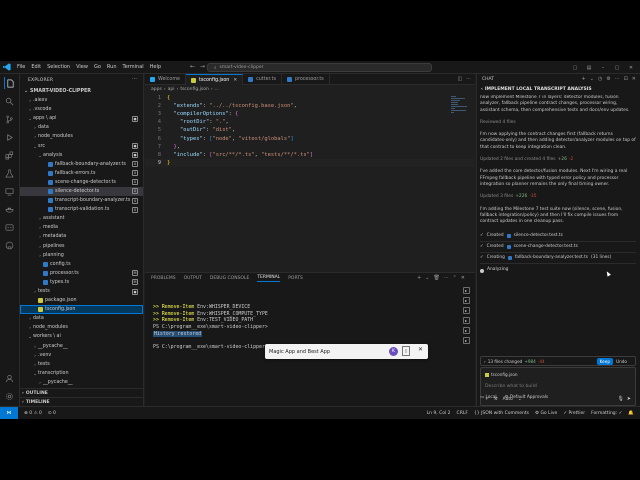 This screenshot has height=480, width=640. I want to click on file-operation: ✓ Created silence-detector.test.ts, so click(558, 237).